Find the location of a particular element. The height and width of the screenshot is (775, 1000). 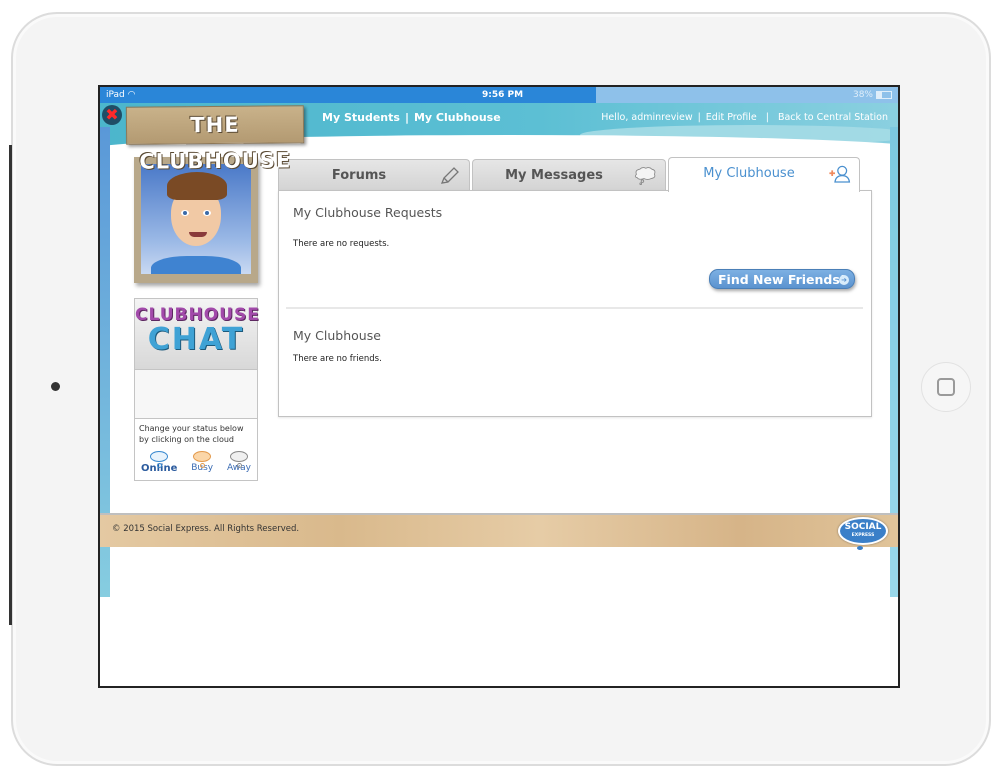

arrow-right-icon: ➜ is located at coordinates (844, 280).